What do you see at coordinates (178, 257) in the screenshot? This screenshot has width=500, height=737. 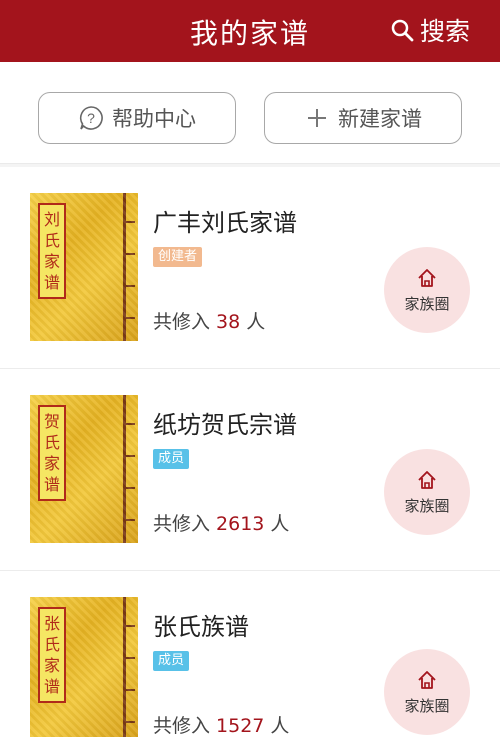 I see `role-badge: 创建者` at bounding box center [178, 257].